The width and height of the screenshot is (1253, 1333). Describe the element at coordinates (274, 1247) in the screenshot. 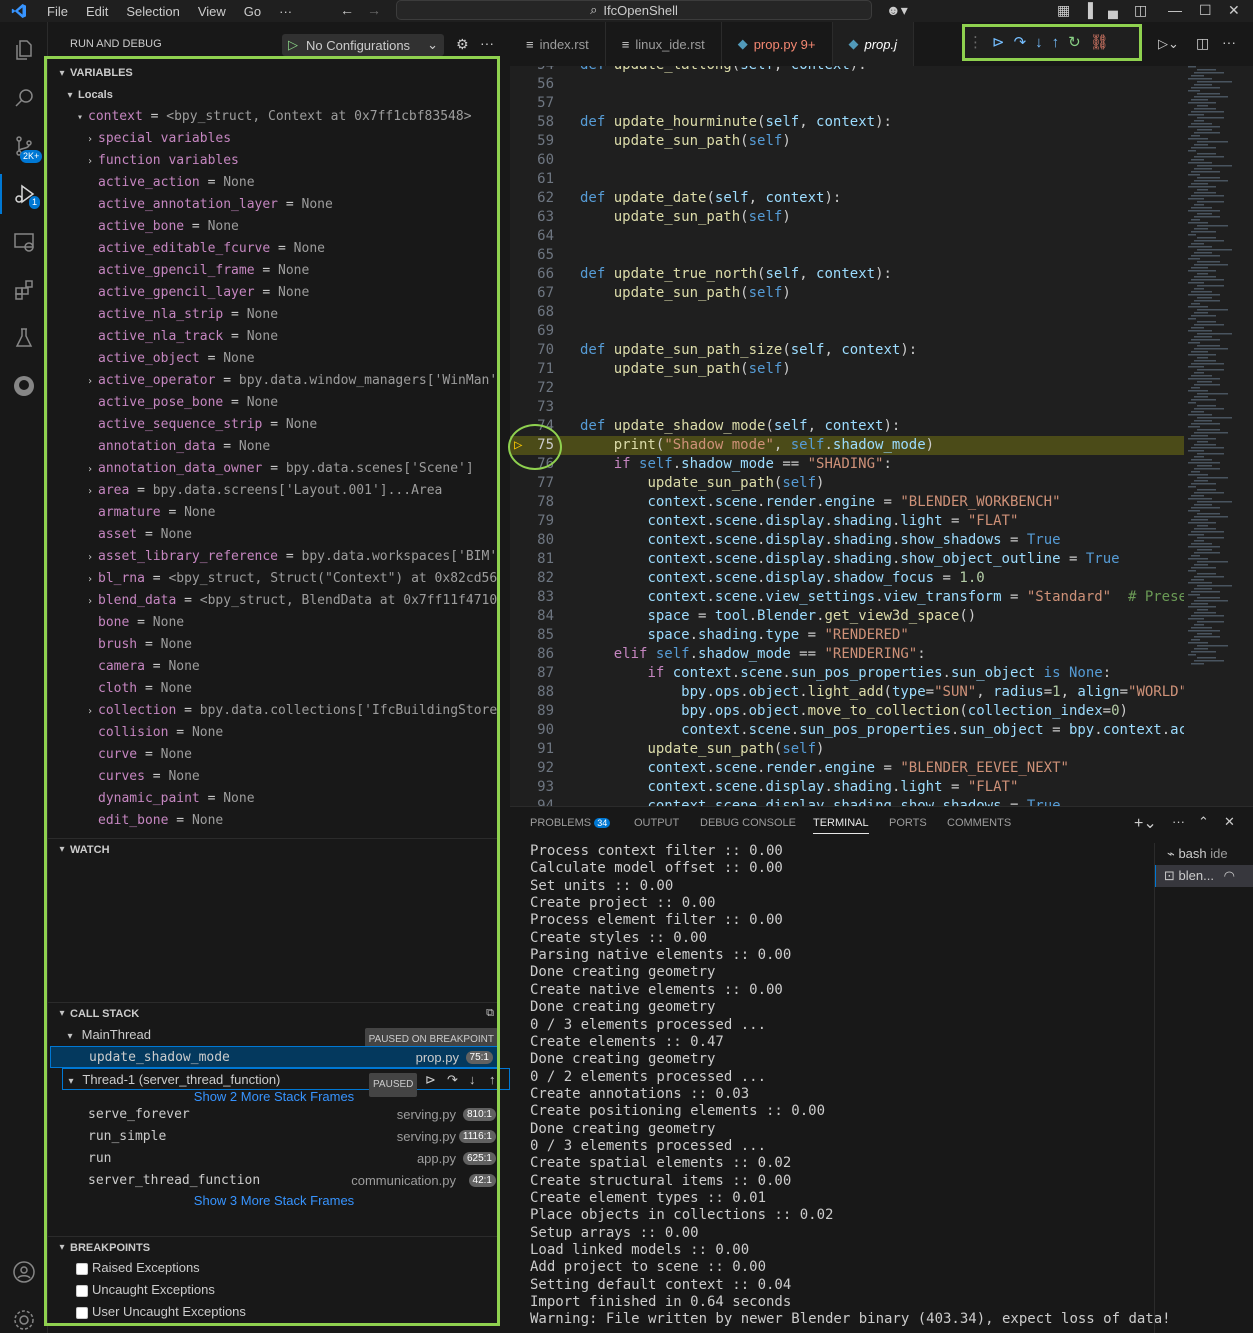

I see `breakpoints-header: ▾ BREAKPOINTS` at that location.